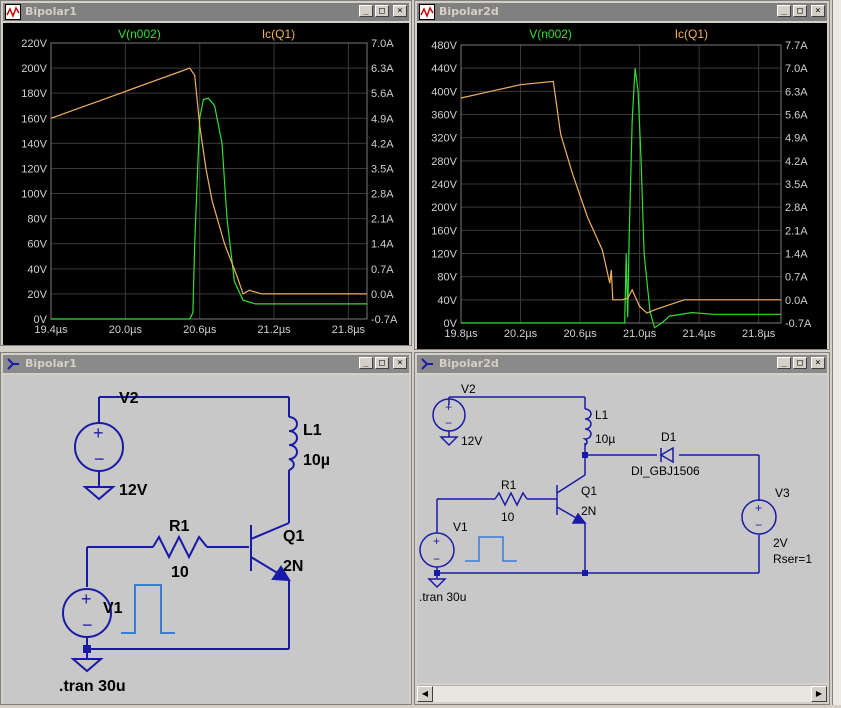 The image size is (841, 708). I want to click on y2-tick-label: 0.7A, so click(796, 278).